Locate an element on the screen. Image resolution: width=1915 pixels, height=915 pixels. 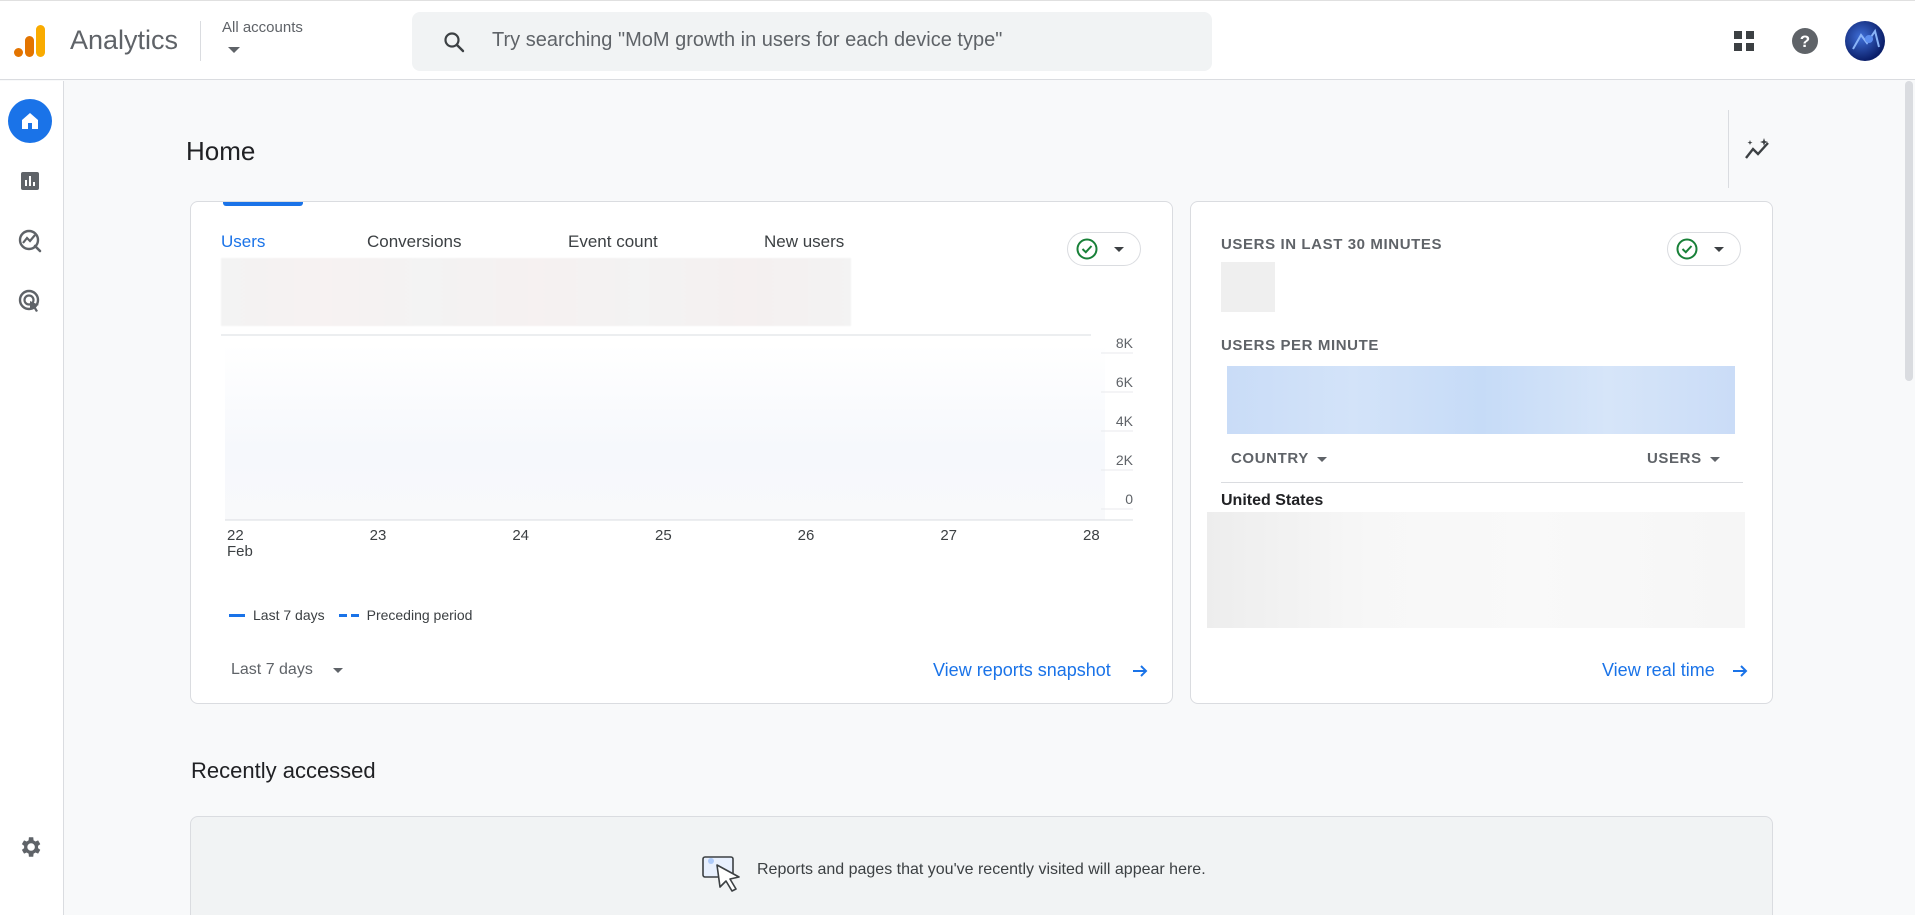
tab-values-blurred is located at coordinates (536, 292).